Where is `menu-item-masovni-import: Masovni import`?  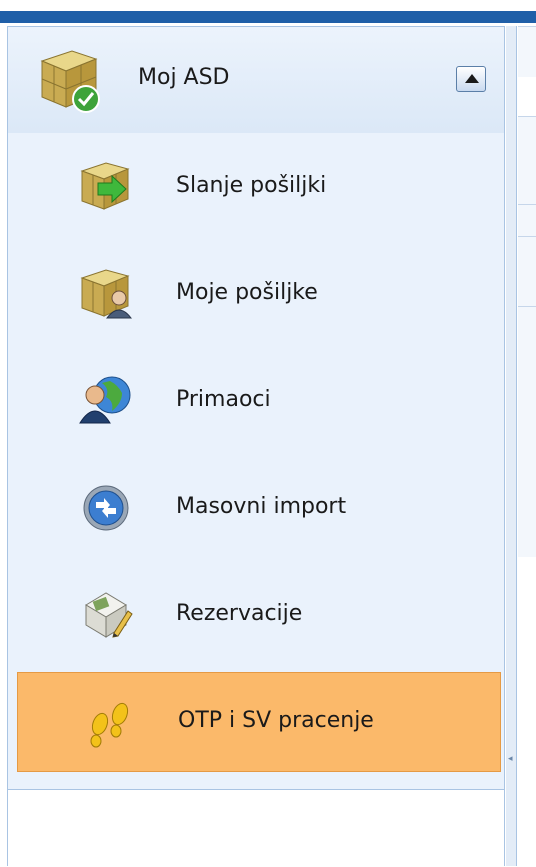
menu-item-masovni-import: Masovni import is located at coordinates (256, 507).